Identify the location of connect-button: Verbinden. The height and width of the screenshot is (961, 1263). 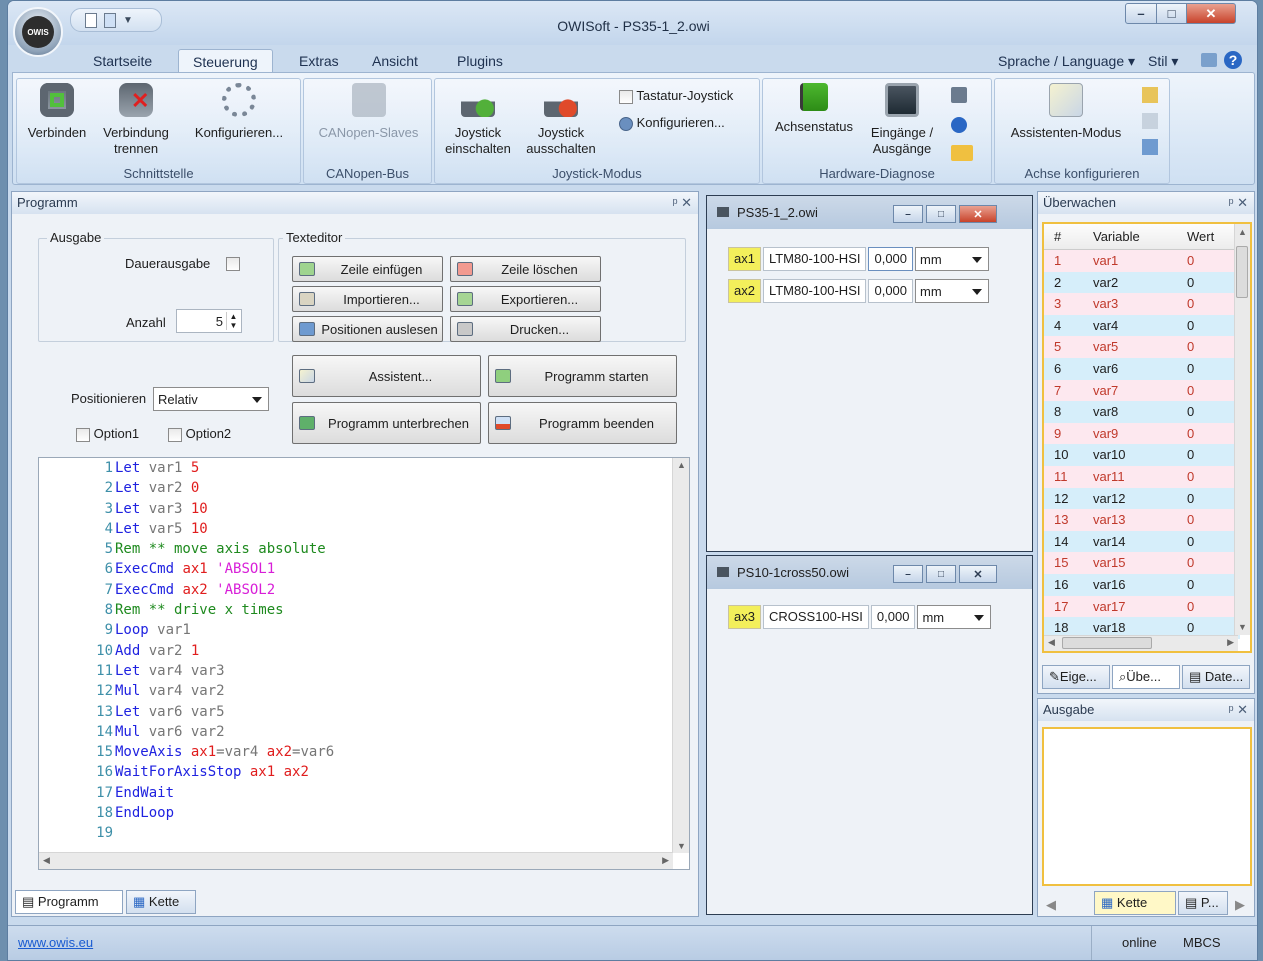
(57, 112).